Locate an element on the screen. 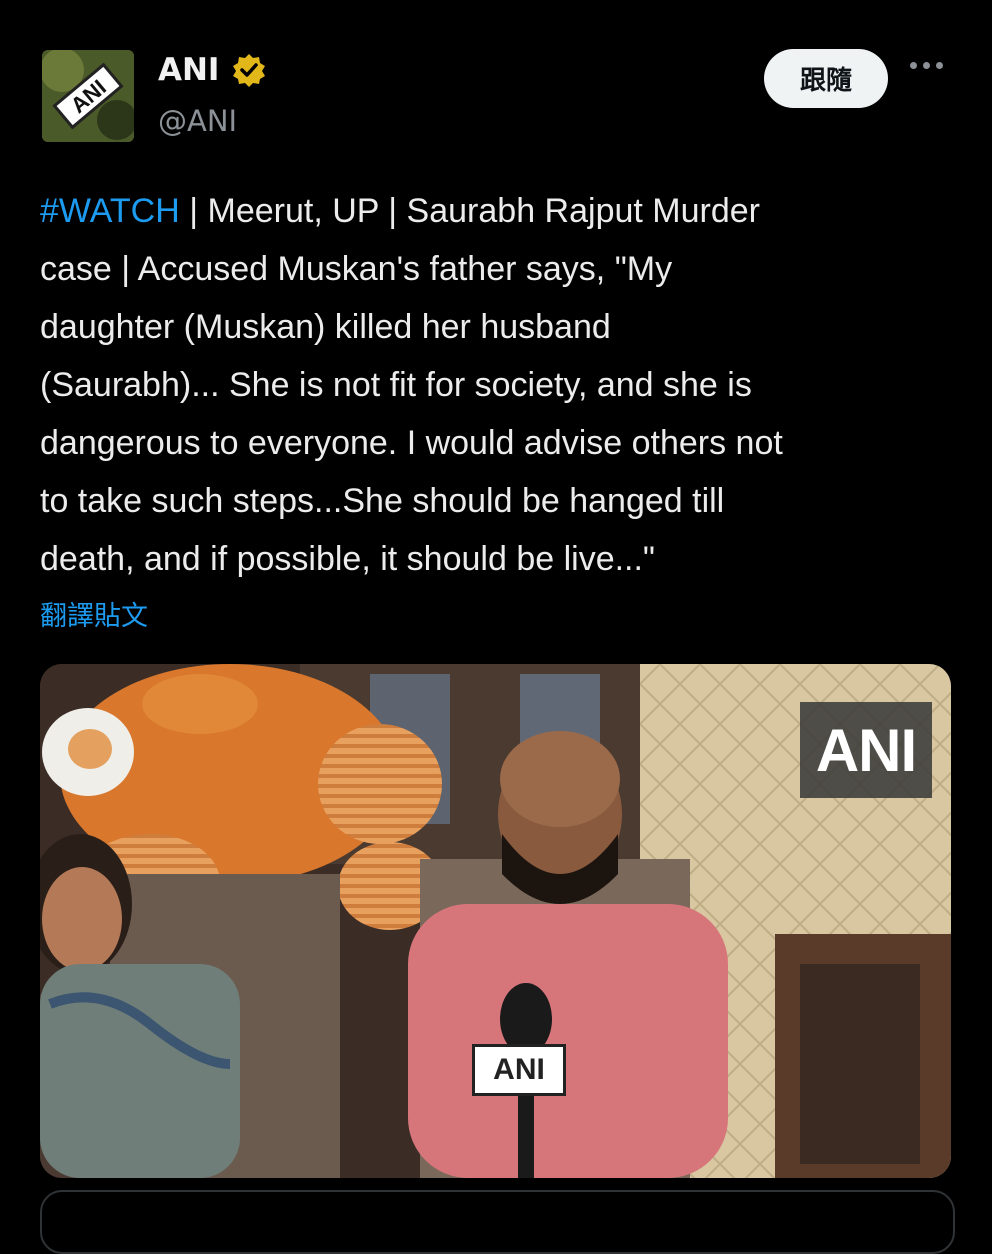 This screenshot has width=992, height=1254. follow-button: 跟隨 is located at coordinates (826, 78).